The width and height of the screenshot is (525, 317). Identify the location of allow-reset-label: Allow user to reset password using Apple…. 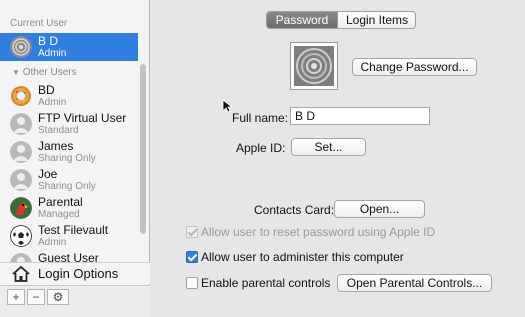
(318, 232).